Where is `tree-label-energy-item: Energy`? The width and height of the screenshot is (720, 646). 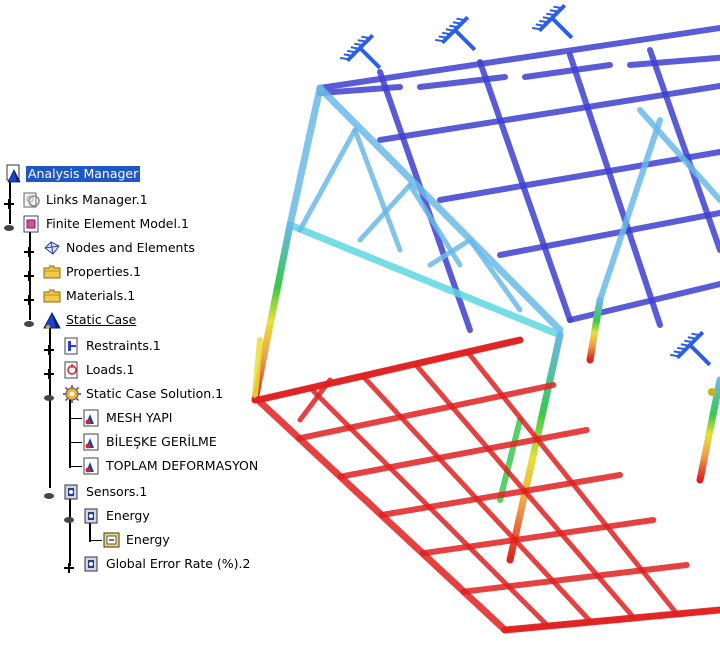 tree-label-energy-item: Energy is located at coordinates (148, 539).